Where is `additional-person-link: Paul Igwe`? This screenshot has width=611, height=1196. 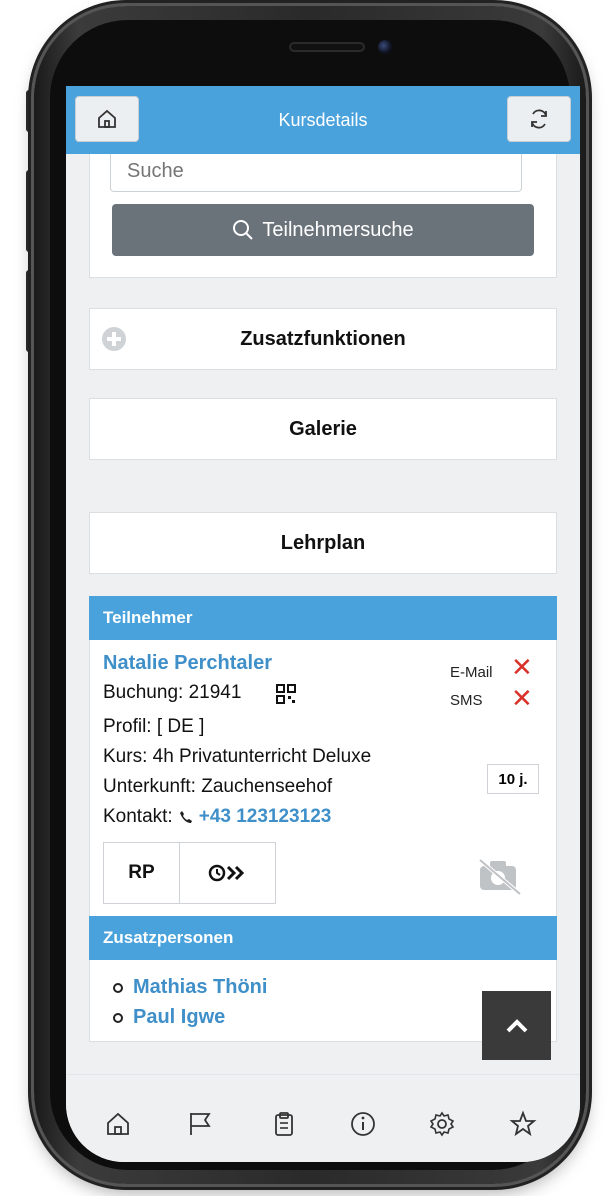
additional-person-link: Paul Igwe is located at coordinates (179, 1017).